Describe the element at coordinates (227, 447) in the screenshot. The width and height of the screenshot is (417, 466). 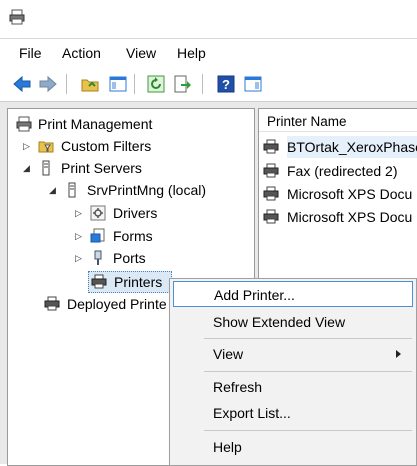
I see `menu-item-label: Help` at that location.